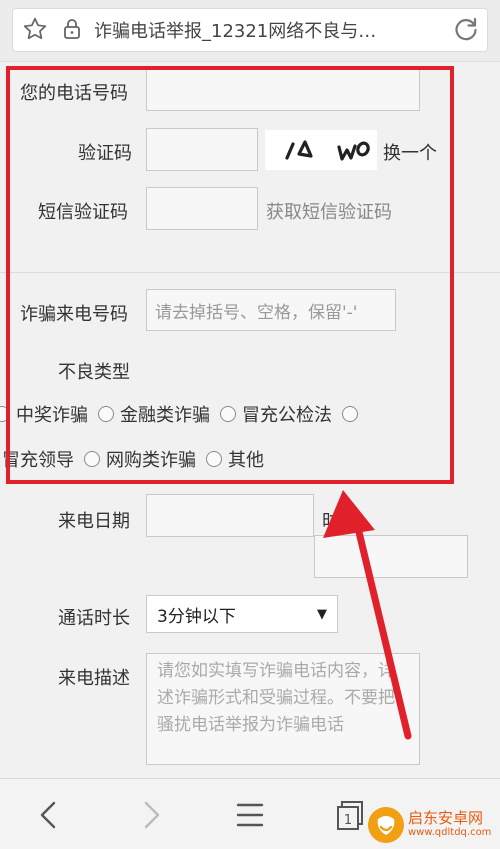 The width and height of the screenshot is (500, 849). I want to click on description-textarea: 请您如实填写诈骗电话内容，详述诈骗形式和受骗过程。不要把骚扰电话举报为诈骗电话, so click(283, 709).